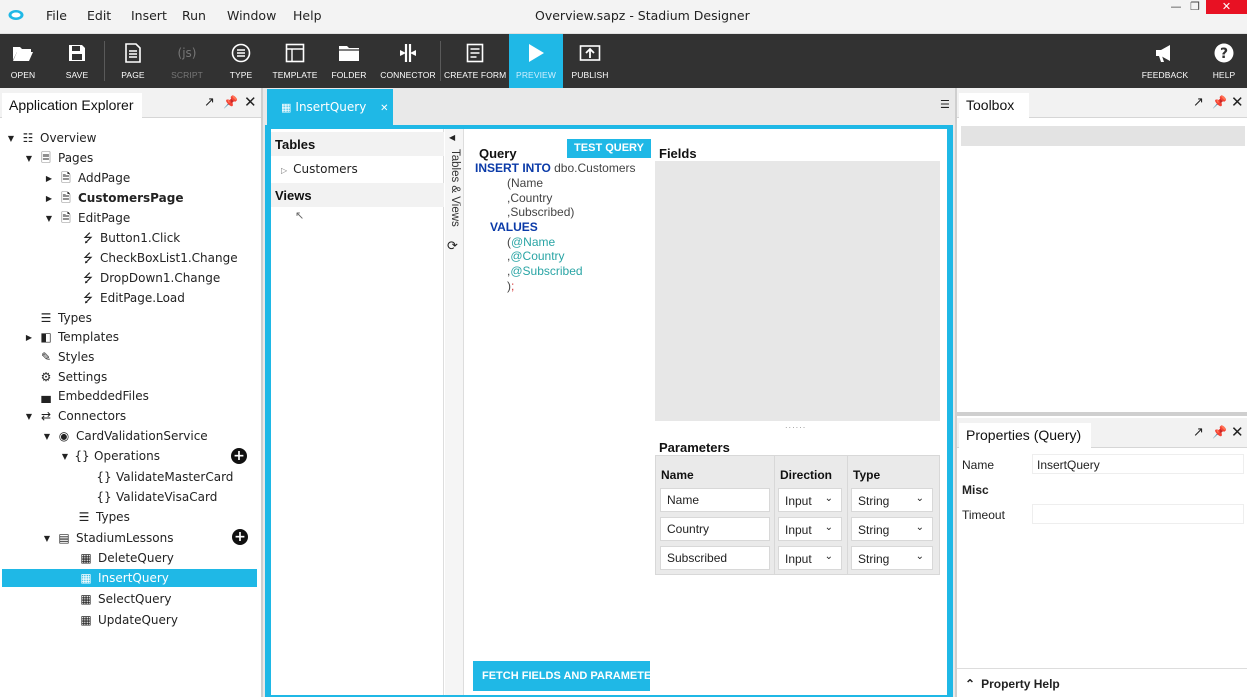  I want to click on page-button: PAGE, so click(133, 61).